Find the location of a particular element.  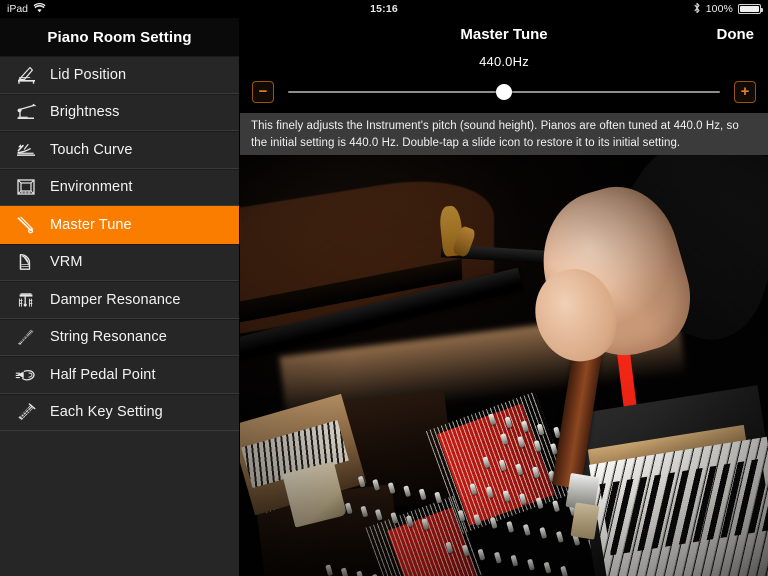

master-tune-slider-block: 440.0Hz − + is located at coordinates (504, 81).